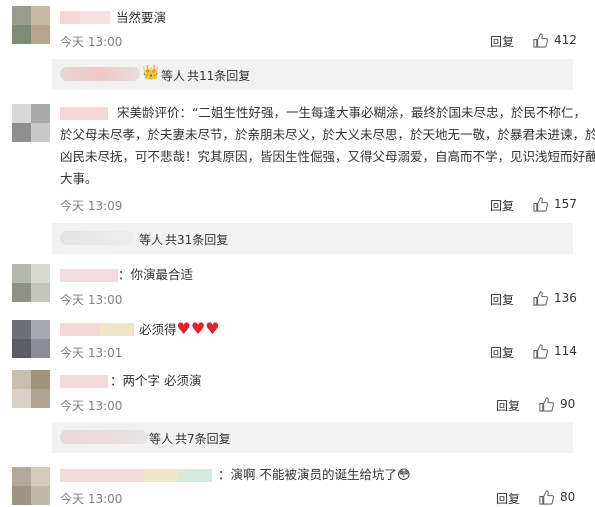 This screenshot has height=507, width=595. Describe the element at coordinates (158, 329) in the screenshot. I see `comment-text-body: 必须得` at that location.